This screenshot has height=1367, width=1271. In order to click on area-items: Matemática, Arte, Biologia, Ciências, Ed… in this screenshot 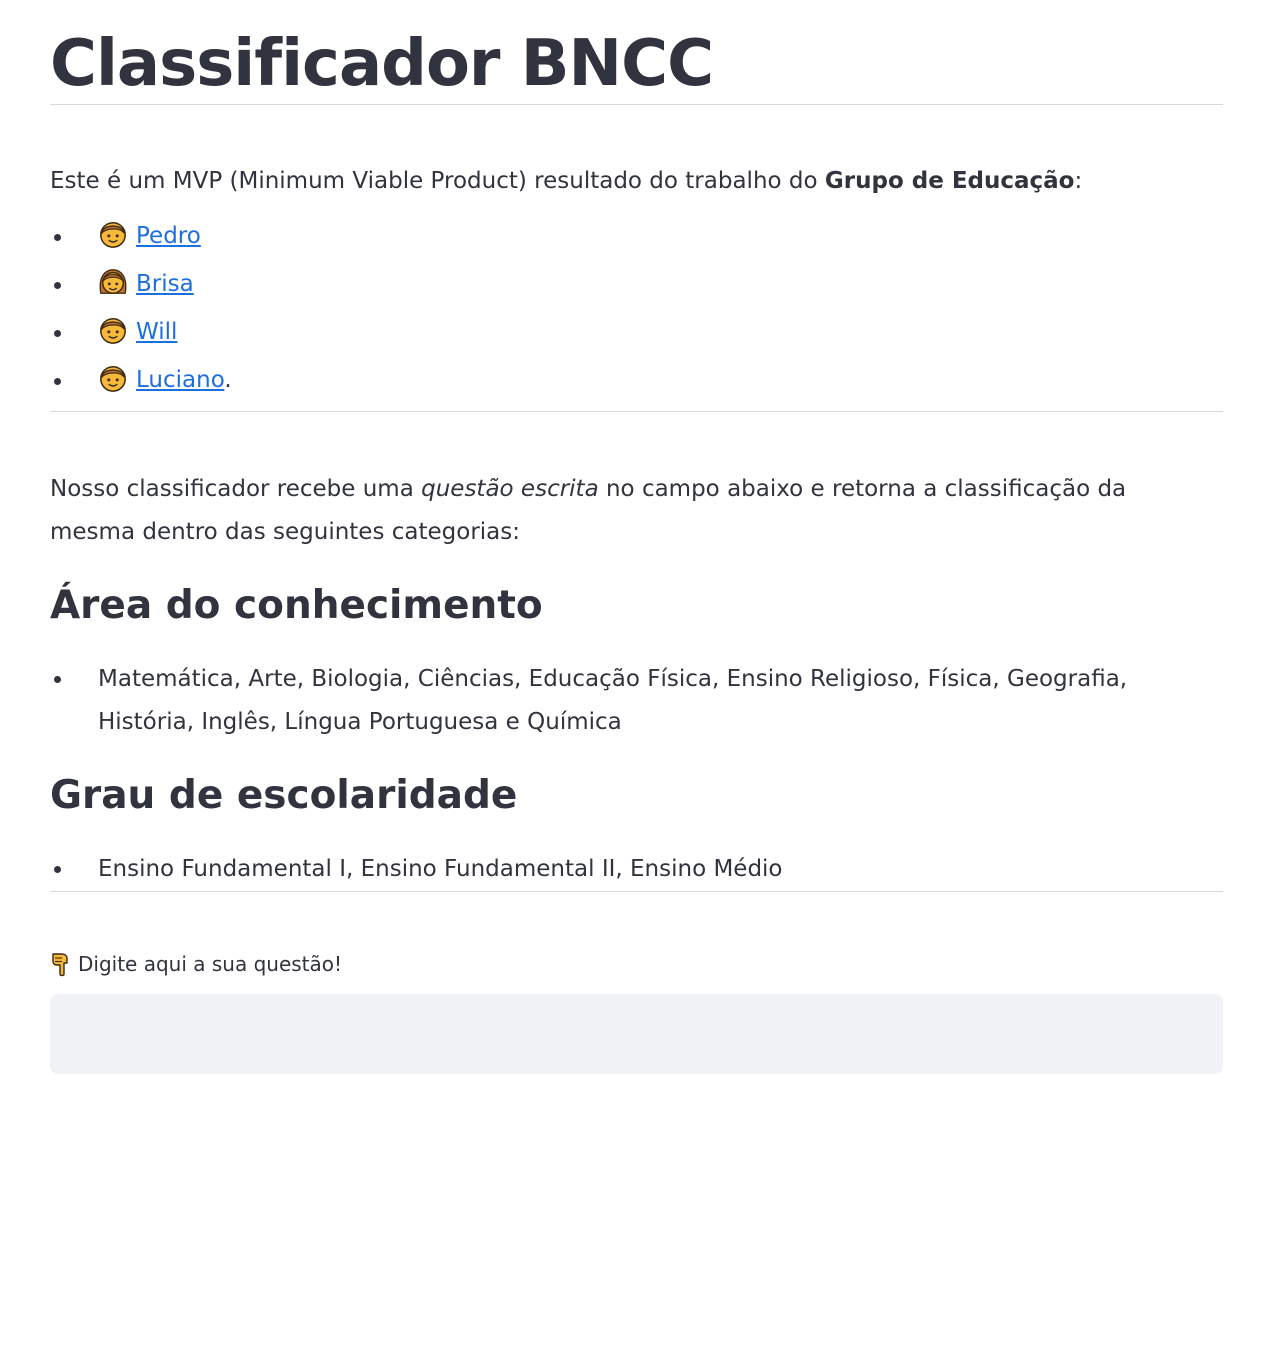, I will do `click(613, 700)`.